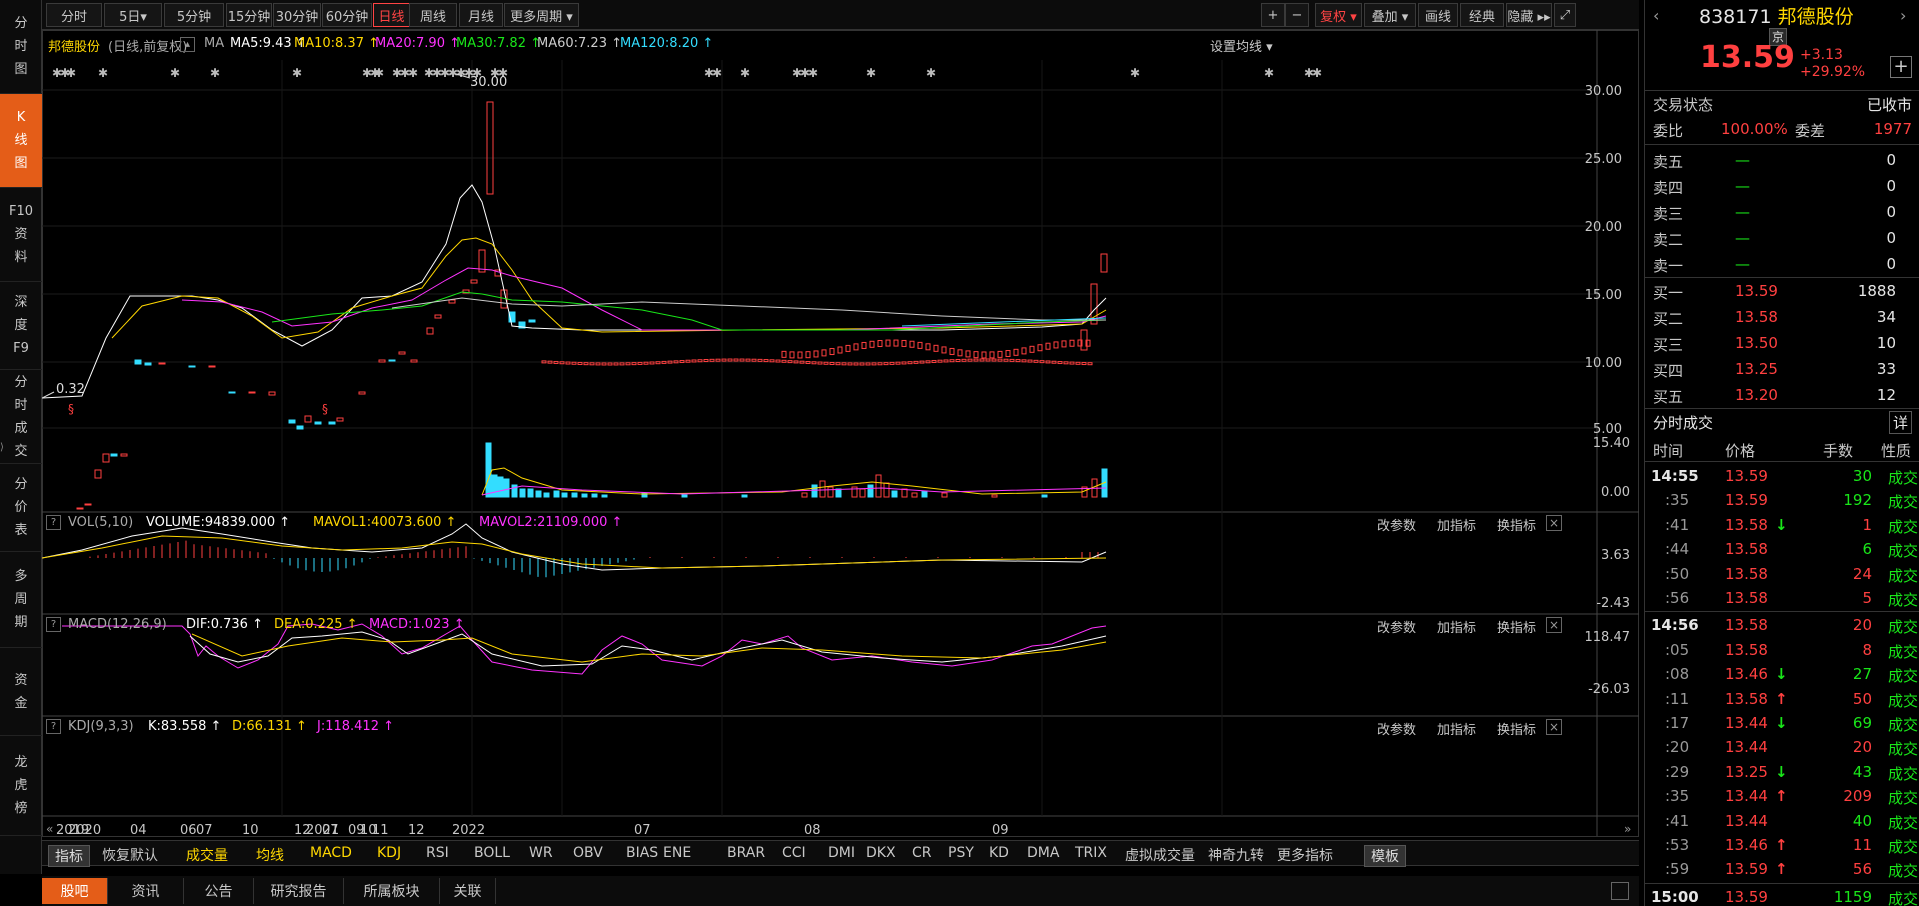  Describe the element at coordinates (1482, 15) in the screenshot. I see `toolbar-right-5: 经典` at that location.